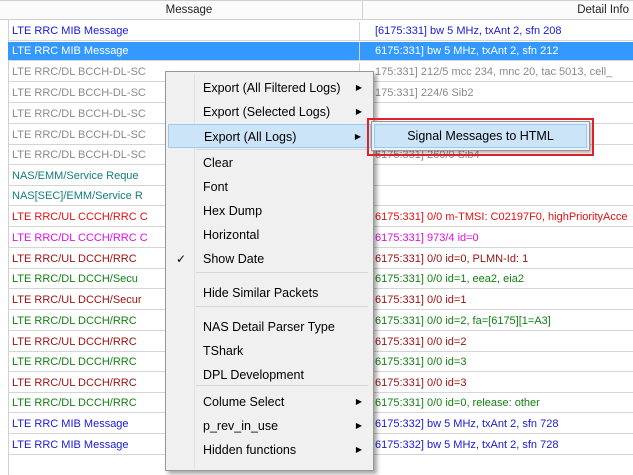  What do you see at coordinates (457, 403) in the screenshot?
I see `detail-cell: 6175:331] 0/0 id=0, release: other` at bounding box center [457, 403].